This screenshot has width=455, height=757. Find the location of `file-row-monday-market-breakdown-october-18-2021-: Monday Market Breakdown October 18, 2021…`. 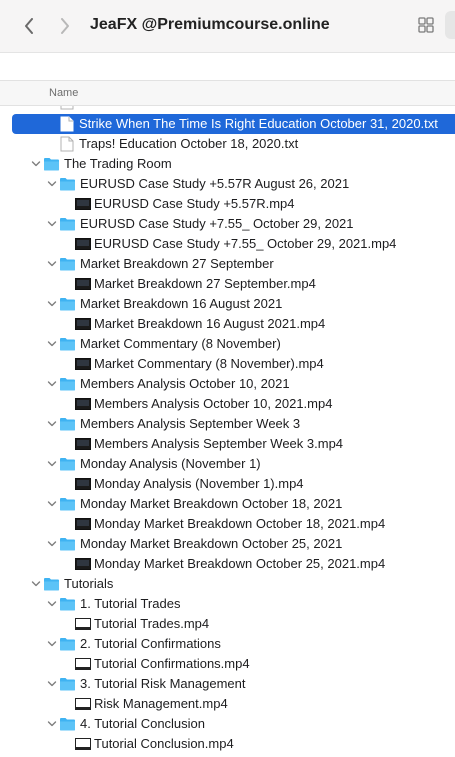

file-row-monday-market-breakdown-october-18-2021-: Monday Market Breakdown October 18, 2021… is located at coordinates (227, 524).